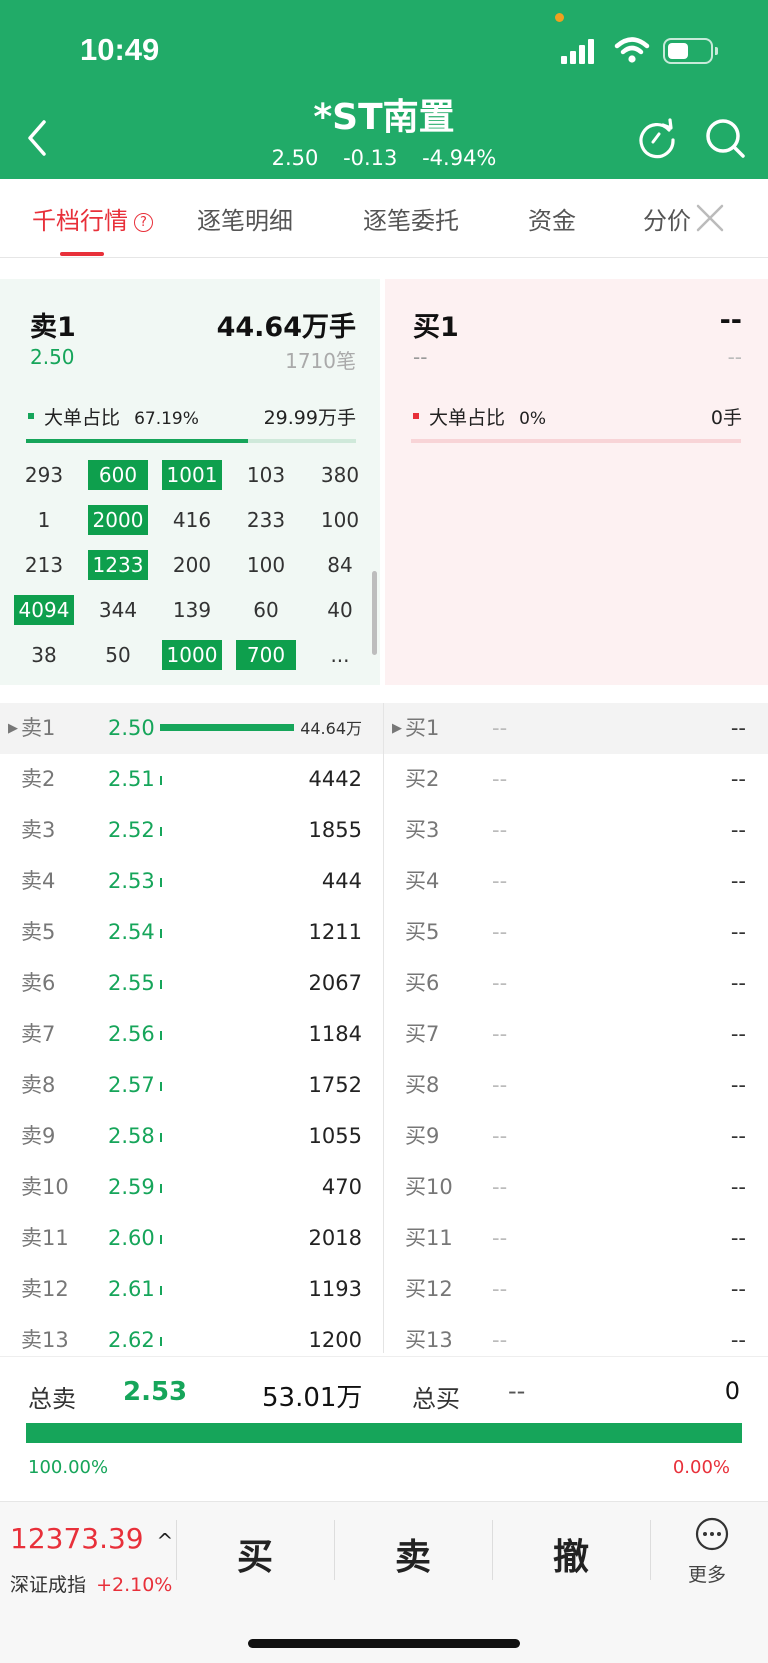  Describe the element at coordinates (436, 327) in the screenshot. I see `buy1-label: 买1` at that location.